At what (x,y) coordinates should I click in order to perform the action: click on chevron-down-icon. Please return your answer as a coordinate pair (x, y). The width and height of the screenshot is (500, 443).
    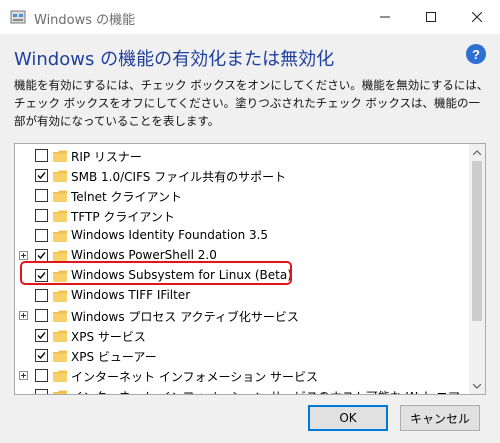
    Looking at the image, I should click on (477, 386).